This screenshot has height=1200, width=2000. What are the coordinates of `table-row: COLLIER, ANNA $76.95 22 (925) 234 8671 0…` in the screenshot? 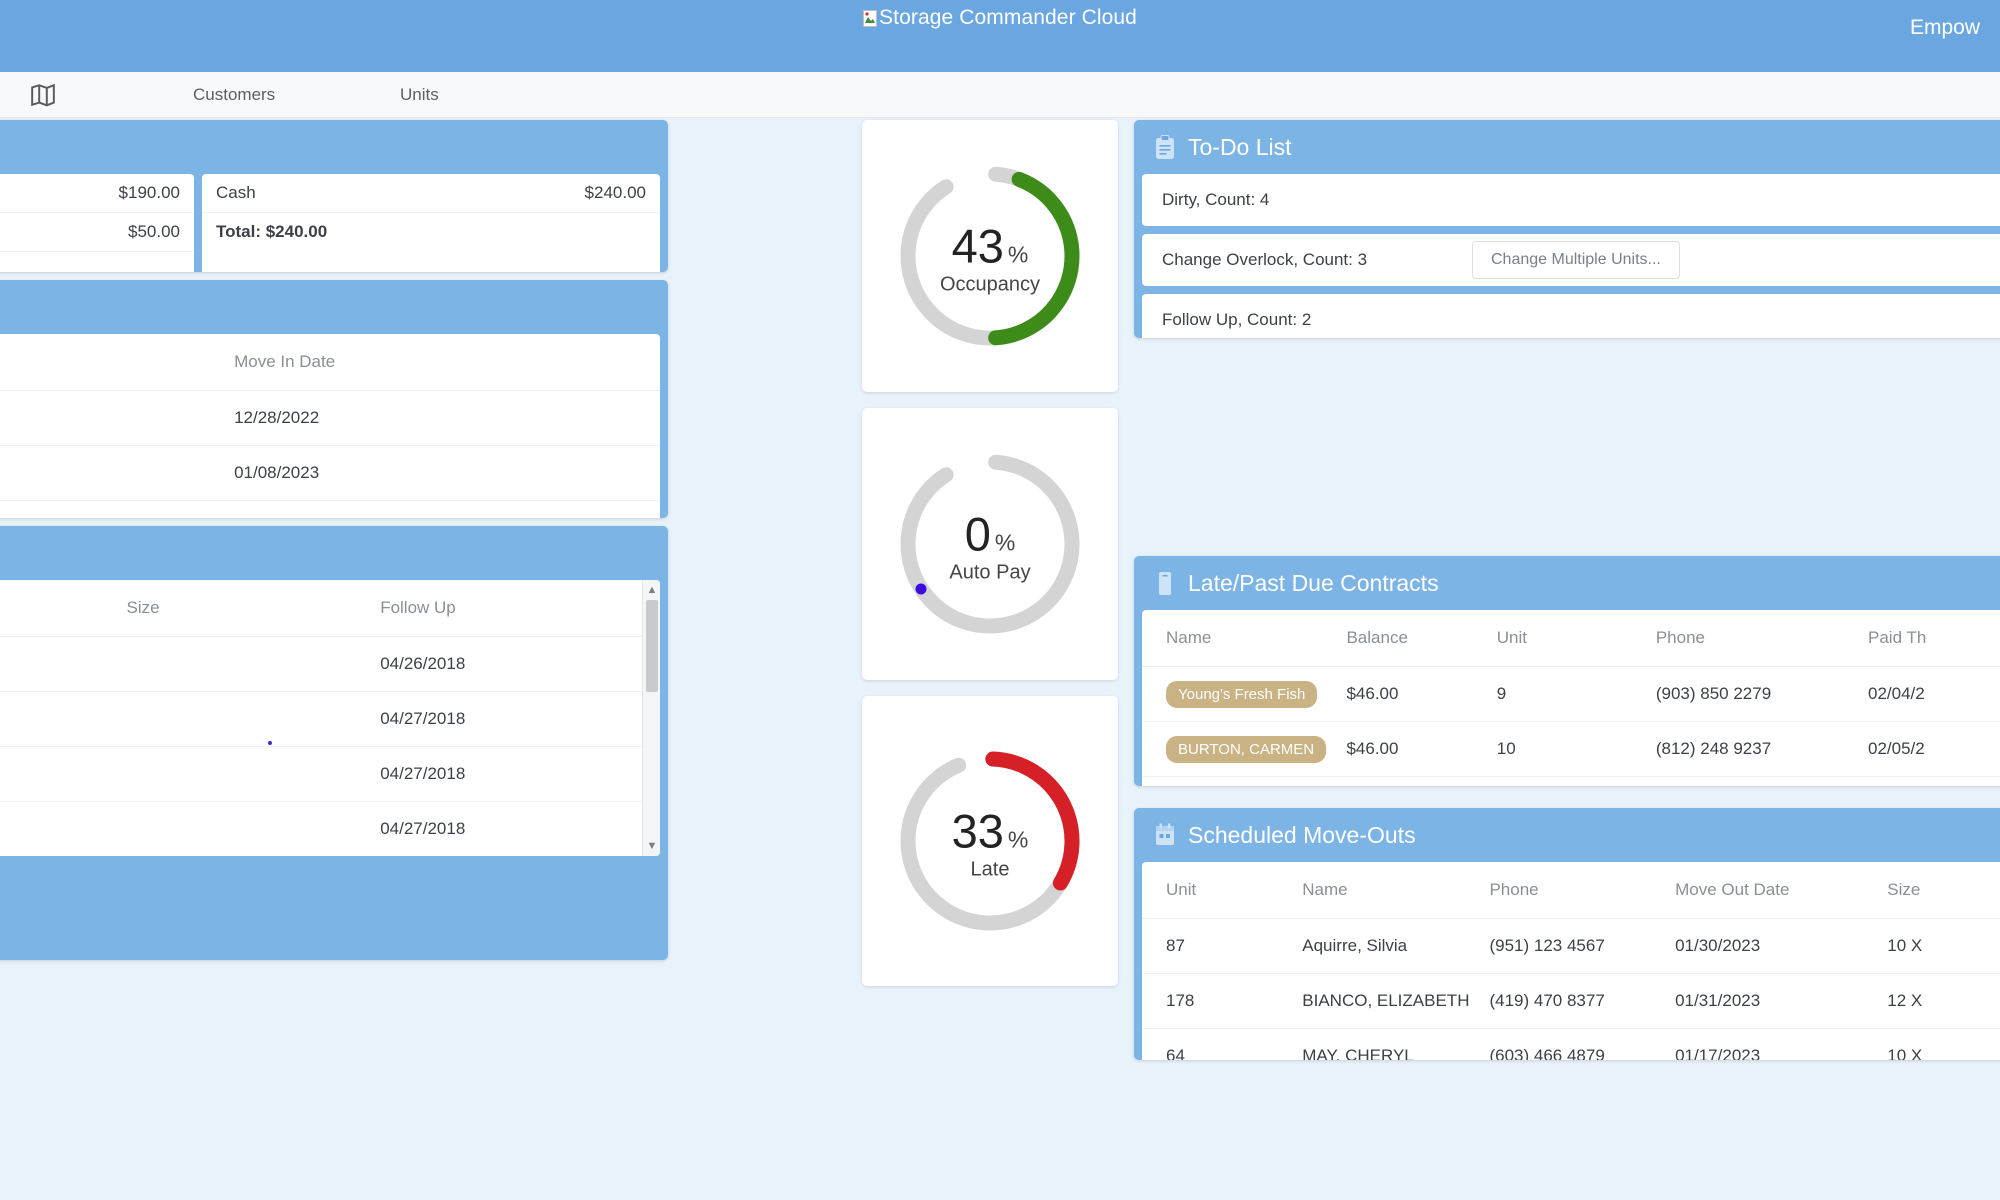 It's located at (1571, 781).